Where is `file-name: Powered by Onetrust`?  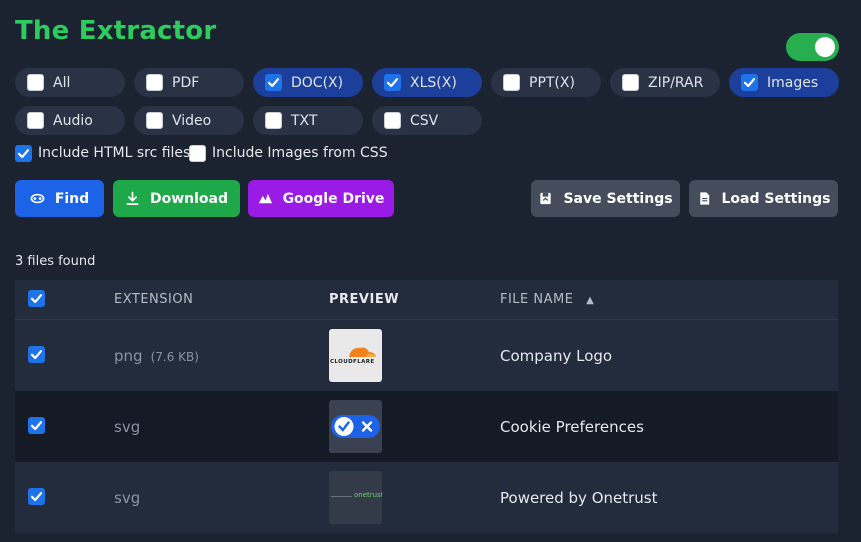 file-name: Powered by Onetrust is located at coordinates (669, 498).